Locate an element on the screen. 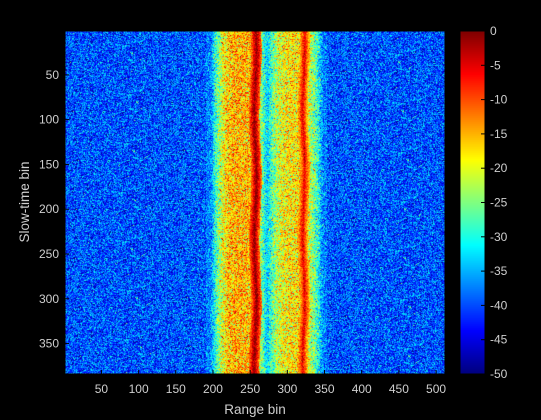 The image size is (541, 420). colorbar-tick-label: -10 is located at coordinates (499, 100).